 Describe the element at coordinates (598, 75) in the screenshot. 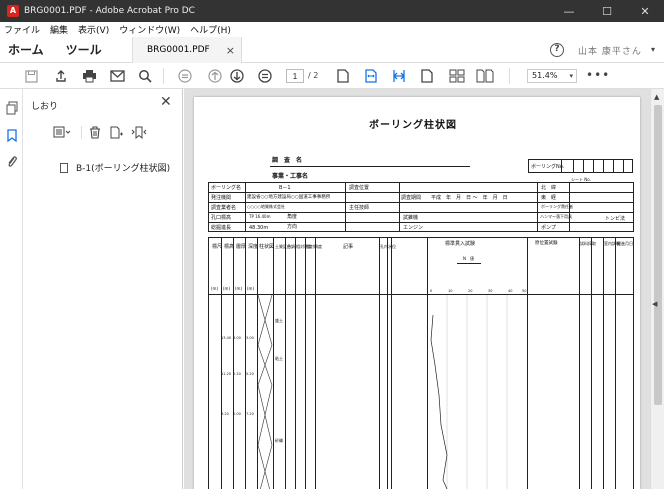

I see `more-tools-button: •••` at that location.